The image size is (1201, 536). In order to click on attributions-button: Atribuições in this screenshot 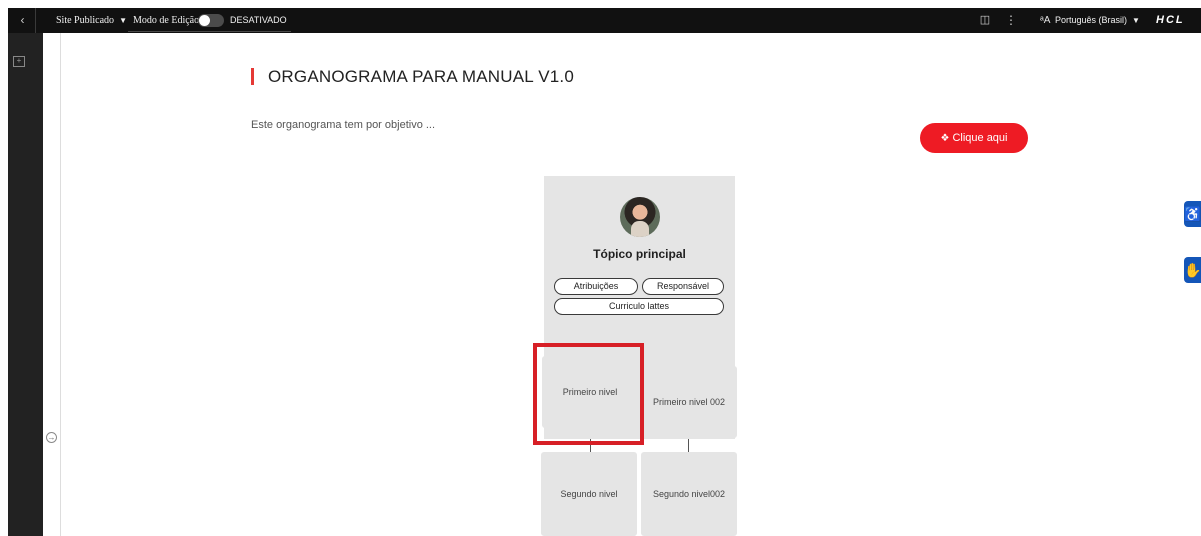, I will do `click(596, 286)`.